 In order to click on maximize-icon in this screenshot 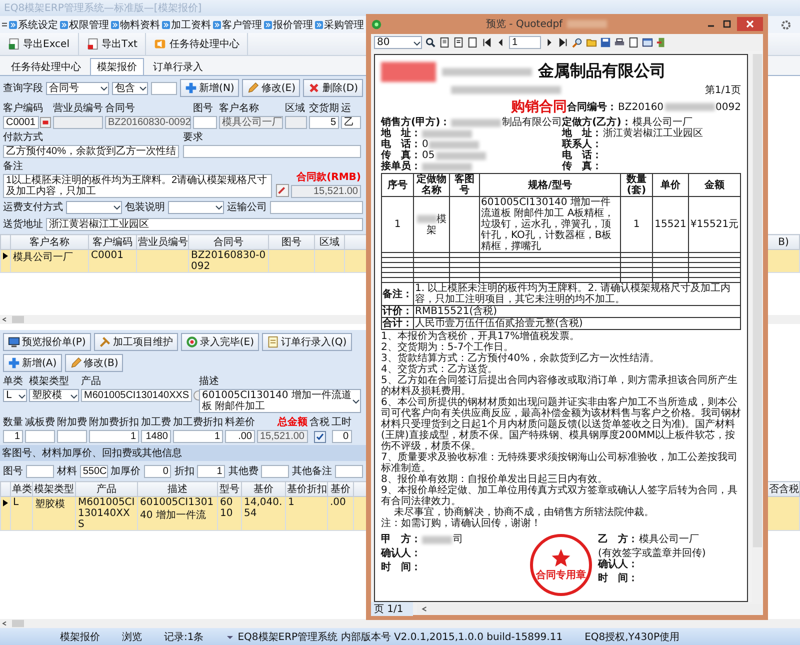, I will do `click(727, 24)`.